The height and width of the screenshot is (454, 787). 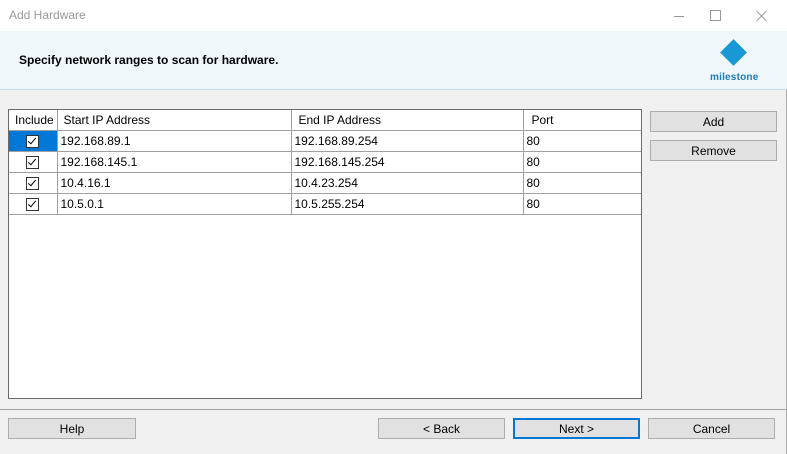 I want to click on table-row: 10.4.16.1 10.4.23.254 80, so click(x=325, y=182).